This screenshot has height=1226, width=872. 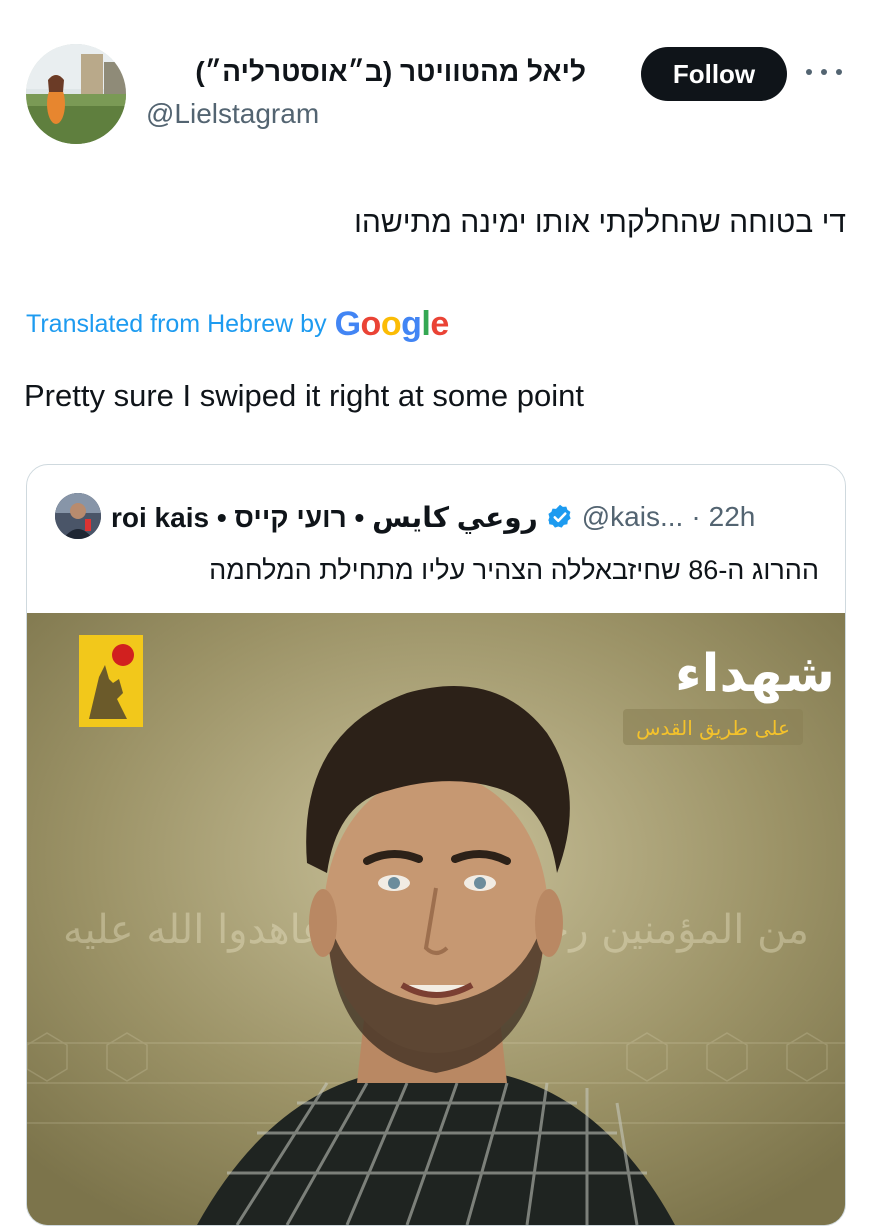 What do you see at coordinates (755, 674) in the screenshot?
I see `poster-headline: شهداء` at bounding box center [755, 674].